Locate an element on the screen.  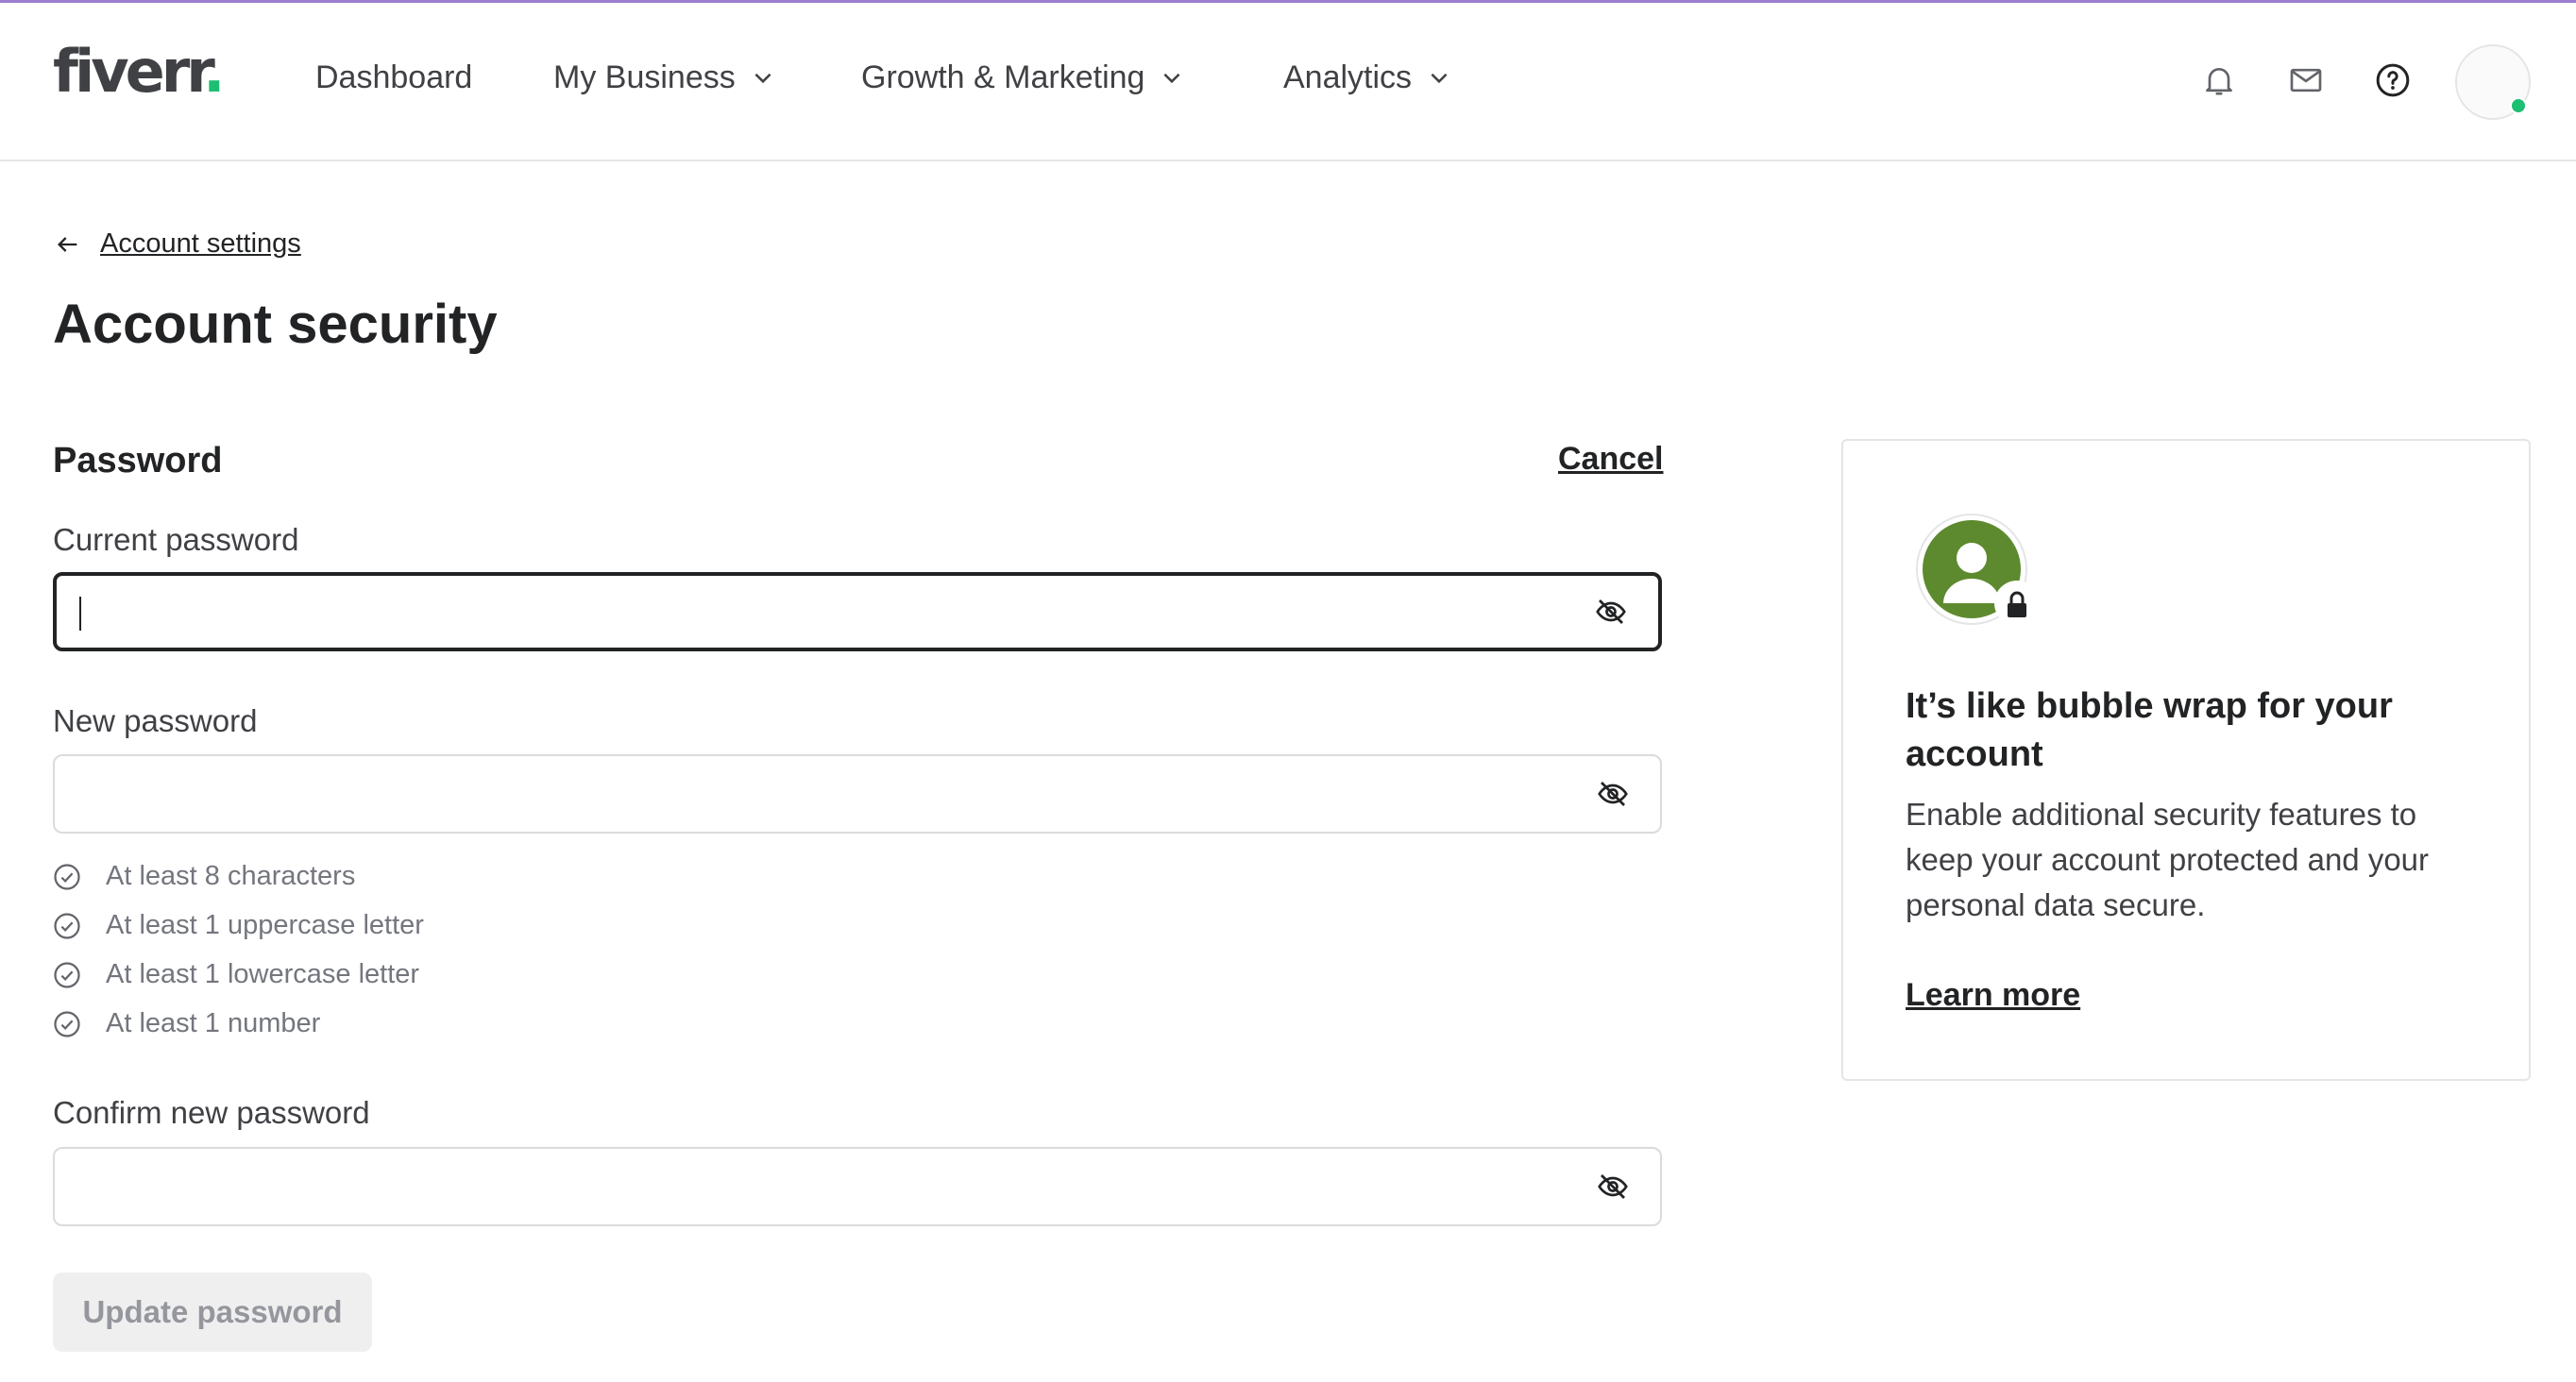
mail-icon is located at coordinates (2306, 80).